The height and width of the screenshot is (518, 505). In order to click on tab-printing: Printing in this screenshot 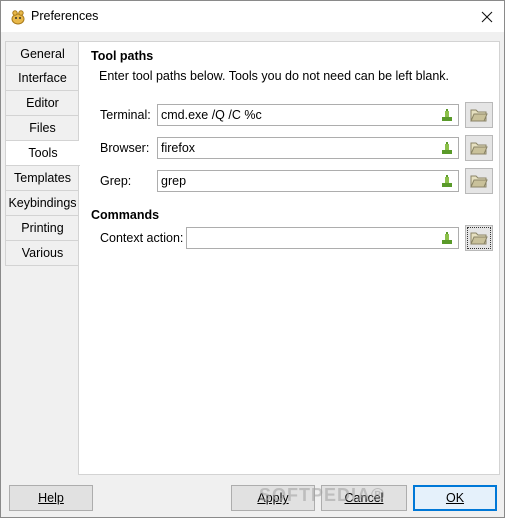, I will do `click(42, 228)`.